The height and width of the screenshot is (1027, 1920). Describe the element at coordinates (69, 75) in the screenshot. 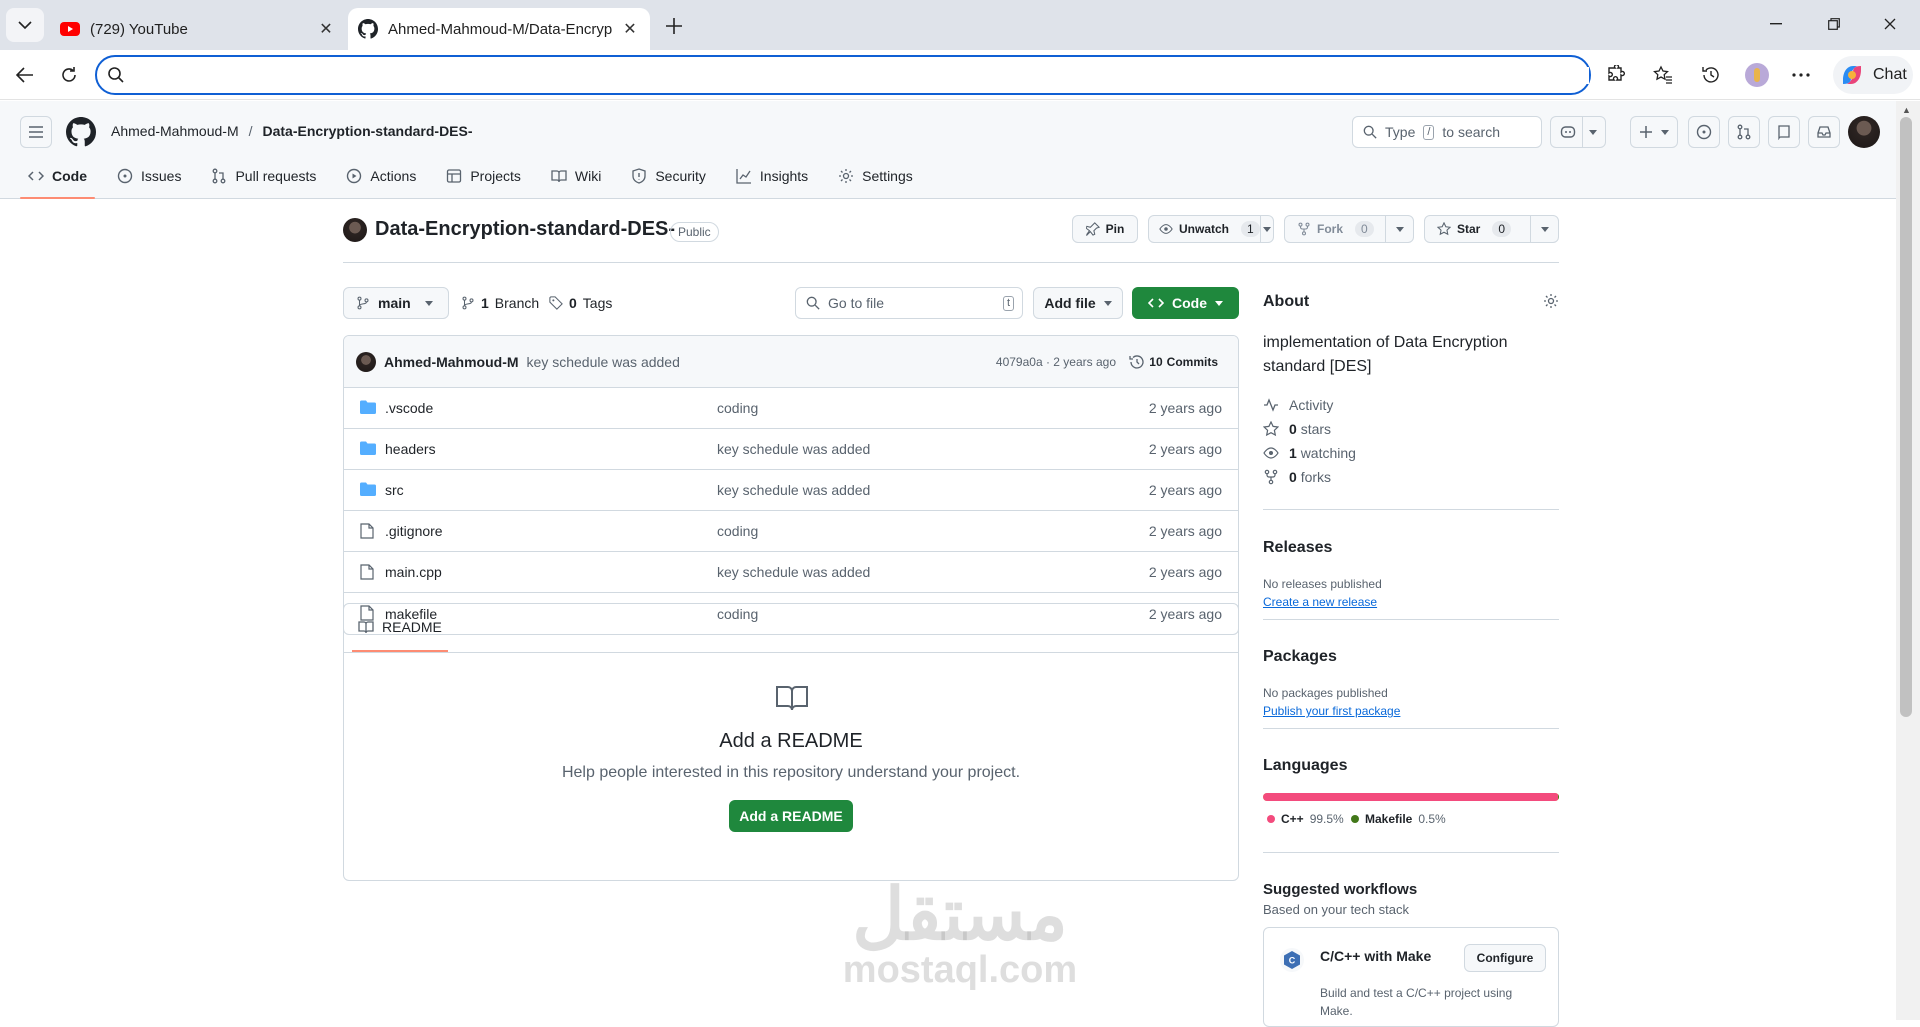

I see `refresh-button` at that location.